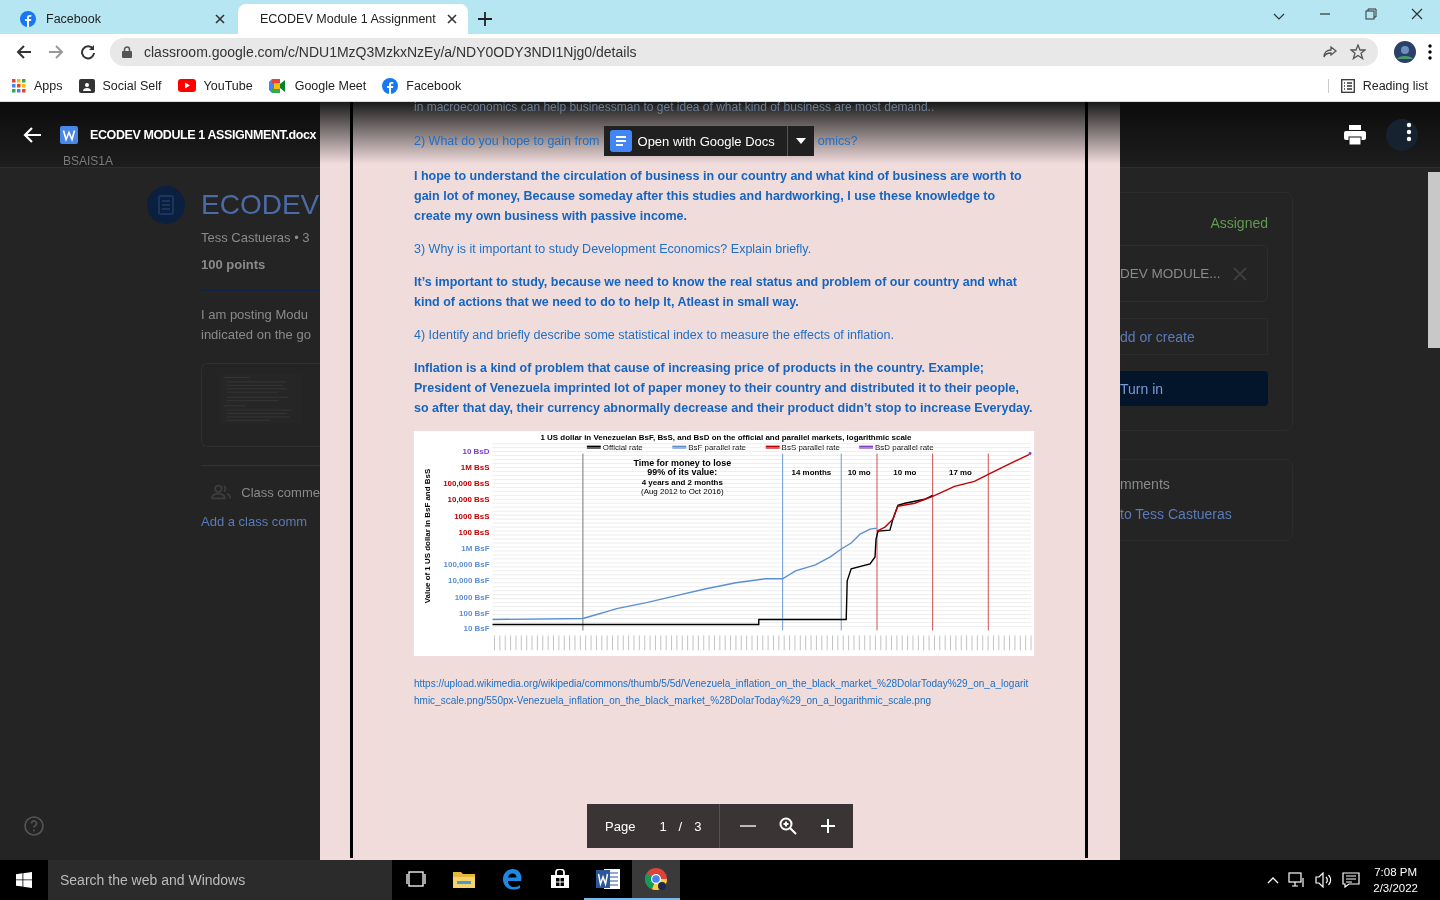 The width and height of the screenshot is (1440, 900). I want to click on chart-note: 4 years and 2 months, so click(682, 483).